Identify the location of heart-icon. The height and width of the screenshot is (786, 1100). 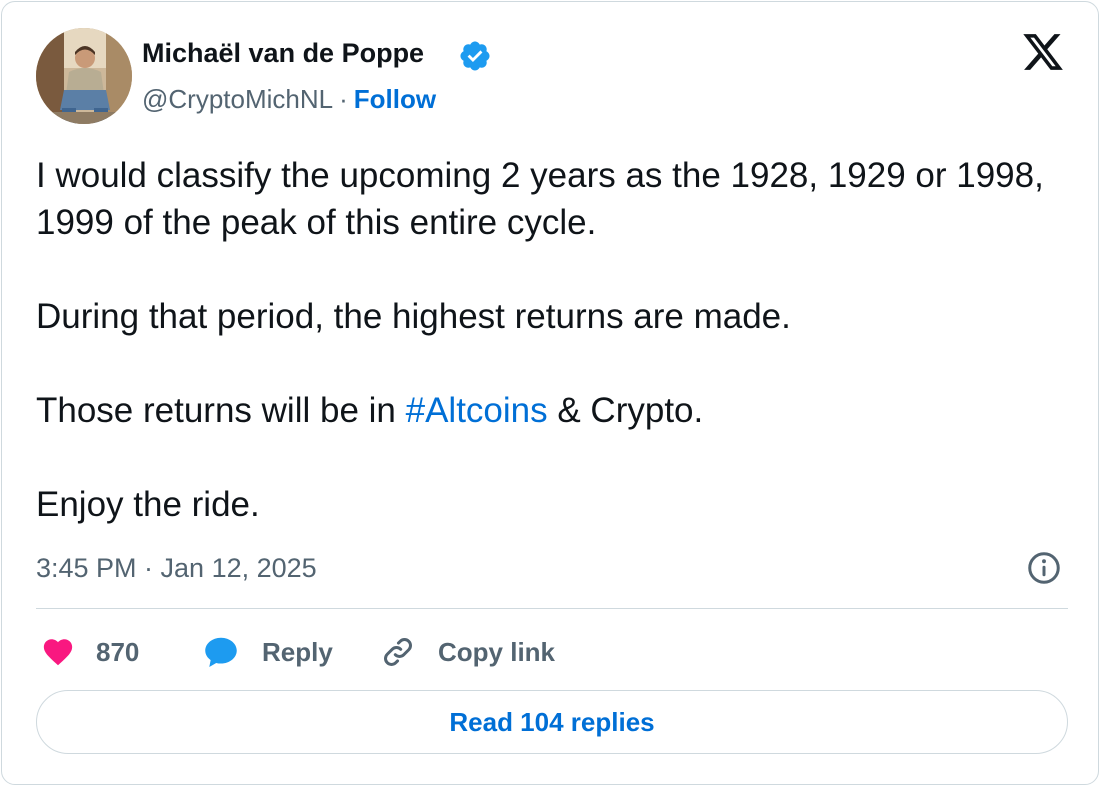
(58, 652).